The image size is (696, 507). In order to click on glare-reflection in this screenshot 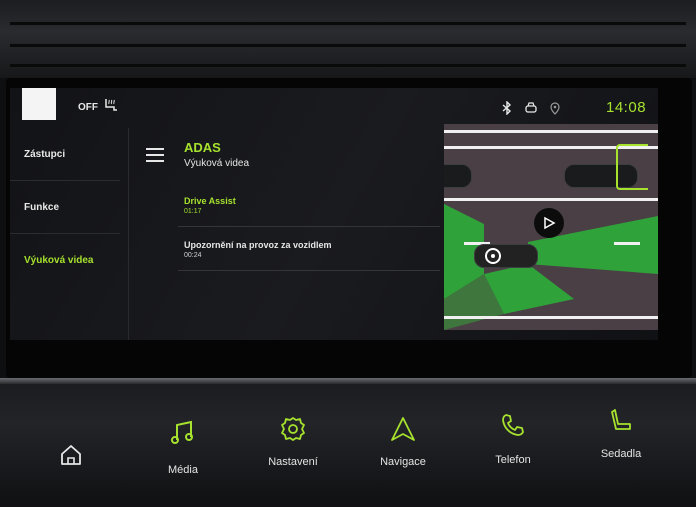, I will do `click(39, 104)`.